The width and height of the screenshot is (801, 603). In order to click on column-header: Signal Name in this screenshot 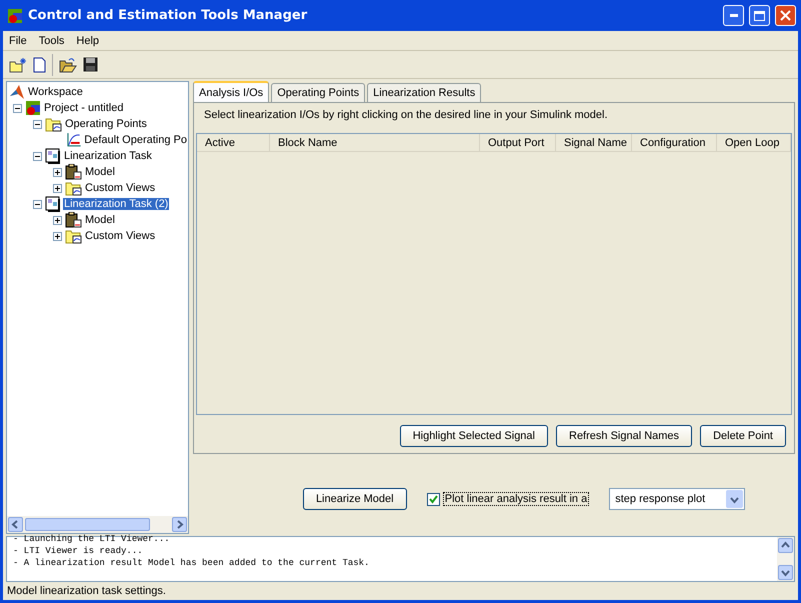, I will do `click(594, 142)`.